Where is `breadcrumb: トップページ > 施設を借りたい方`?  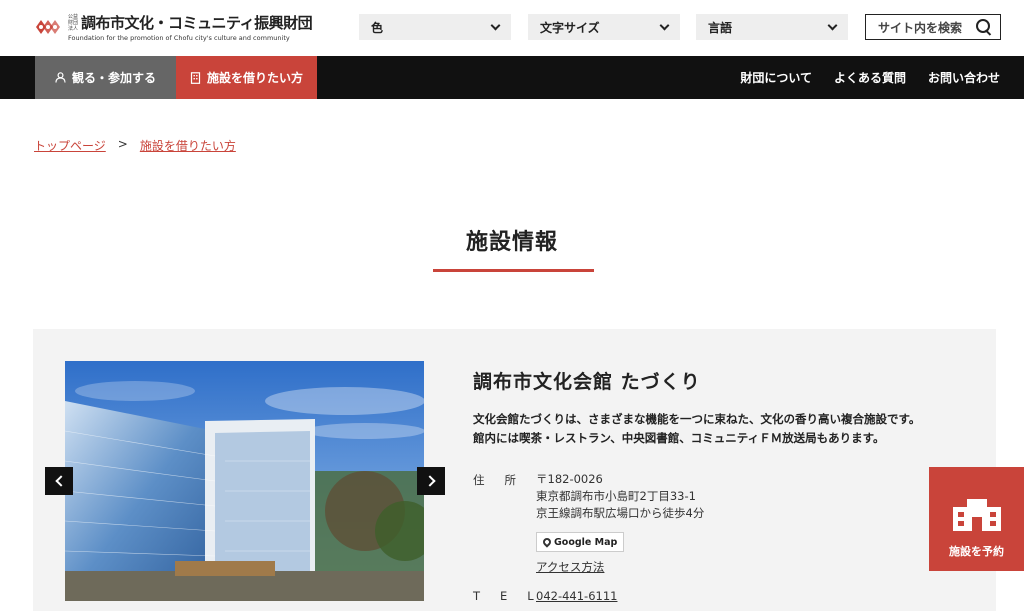 breadcrumb: トップページ > 施設を借りたい方 is located at coordinates (135, 145).